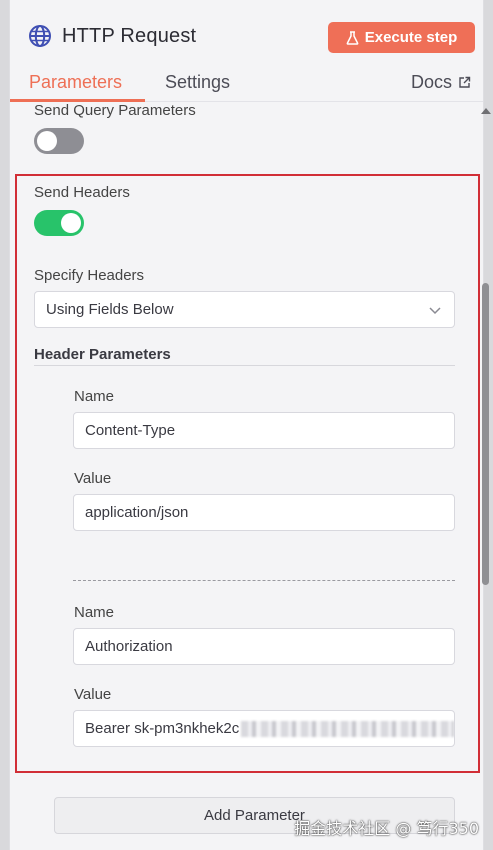 The width and height of the screenshot is (493, 850). Describe the element at coordinates (130, 430) in the screenshot. I see `param-1-name-value: Content-Type` at that location.